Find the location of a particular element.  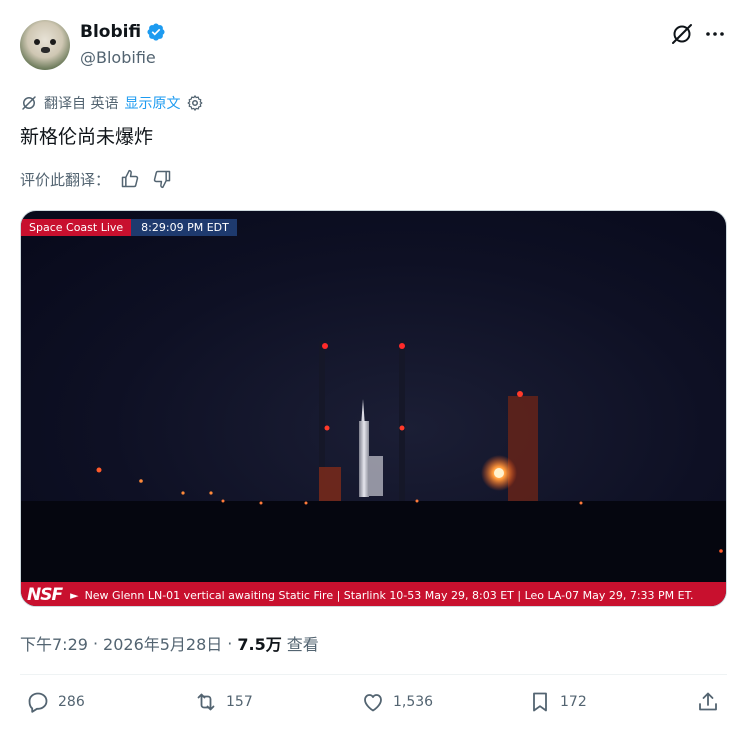

translation-row: 翻译自 英语 显示原文 is located at coordinates (112, 103).